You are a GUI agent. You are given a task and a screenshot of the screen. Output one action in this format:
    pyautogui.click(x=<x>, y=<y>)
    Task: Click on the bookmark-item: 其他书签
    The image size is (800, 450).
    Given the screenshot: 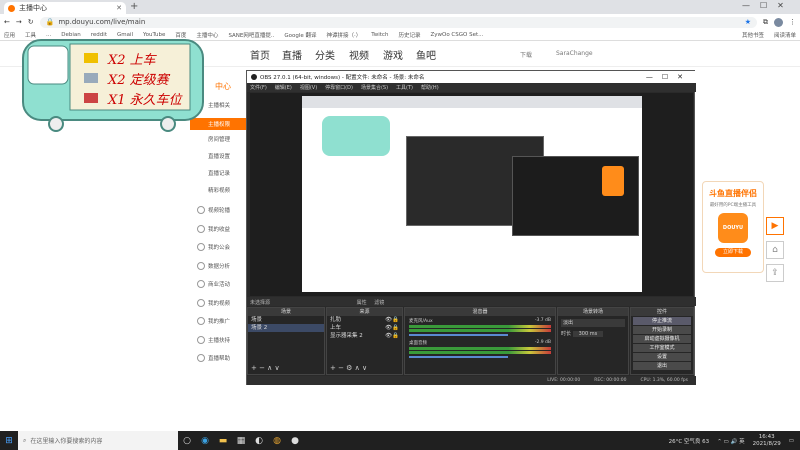 What is the action you would take?
    pyautogui.click(x=753, y=35)
    